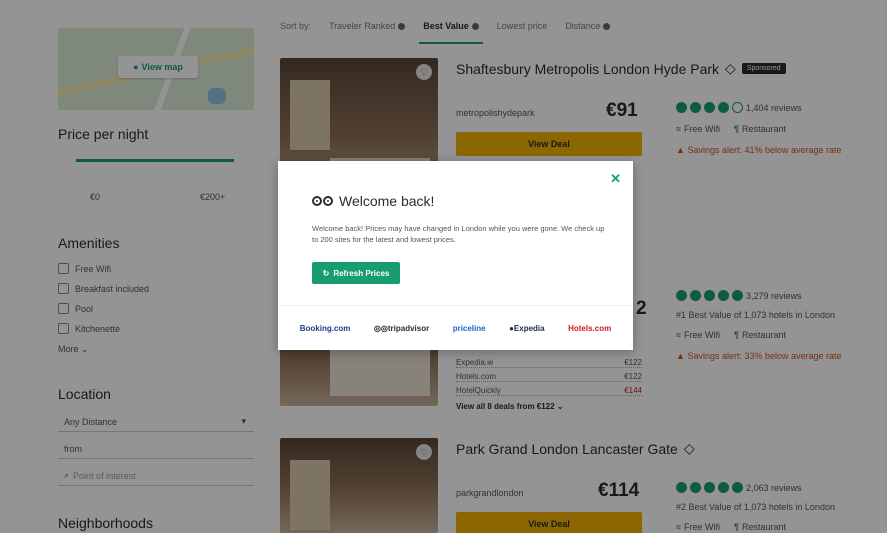  Describe the element at coordinates (326, 273) in the screenshot. I see `refresh-icon: ↻` at that location.